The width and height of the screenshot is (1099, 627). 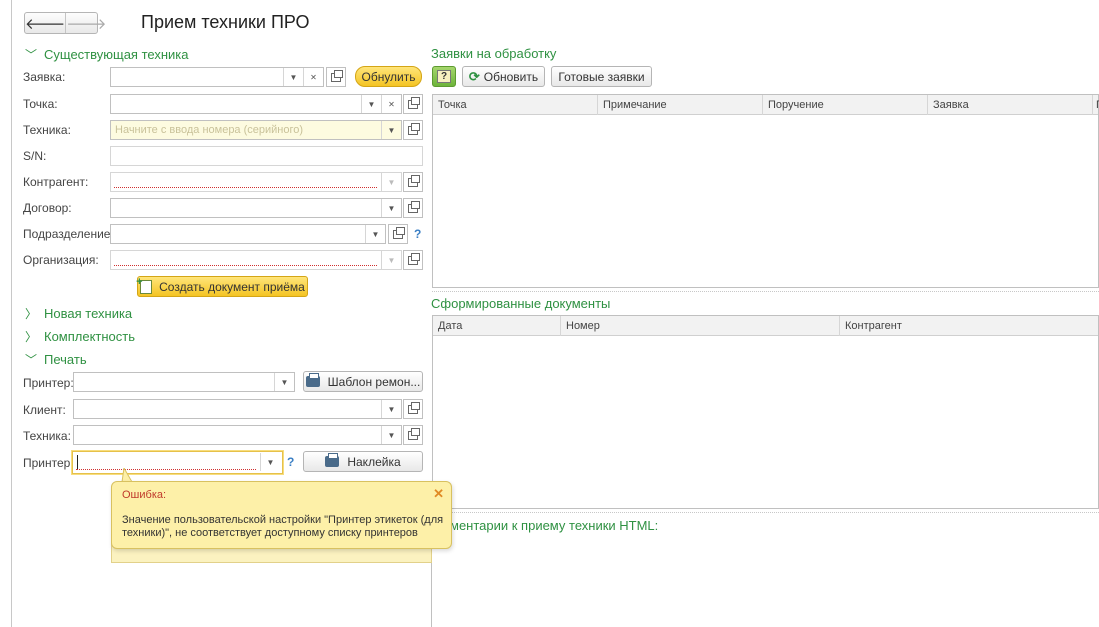 I want to click on dogovor-label: Договор:, so click(x=47, y=208).